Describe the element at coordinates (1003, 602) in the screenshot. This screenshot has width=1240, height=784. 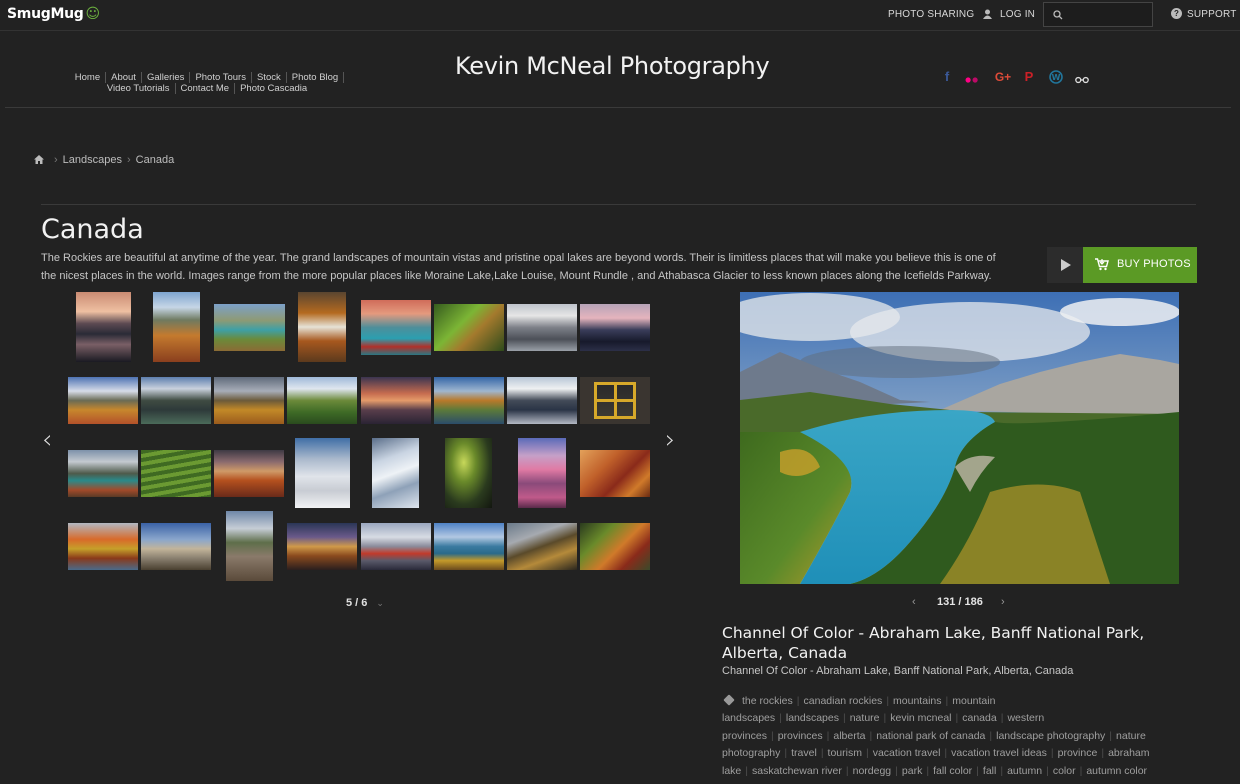
I see `next-photo-arrow: ›` at that location.